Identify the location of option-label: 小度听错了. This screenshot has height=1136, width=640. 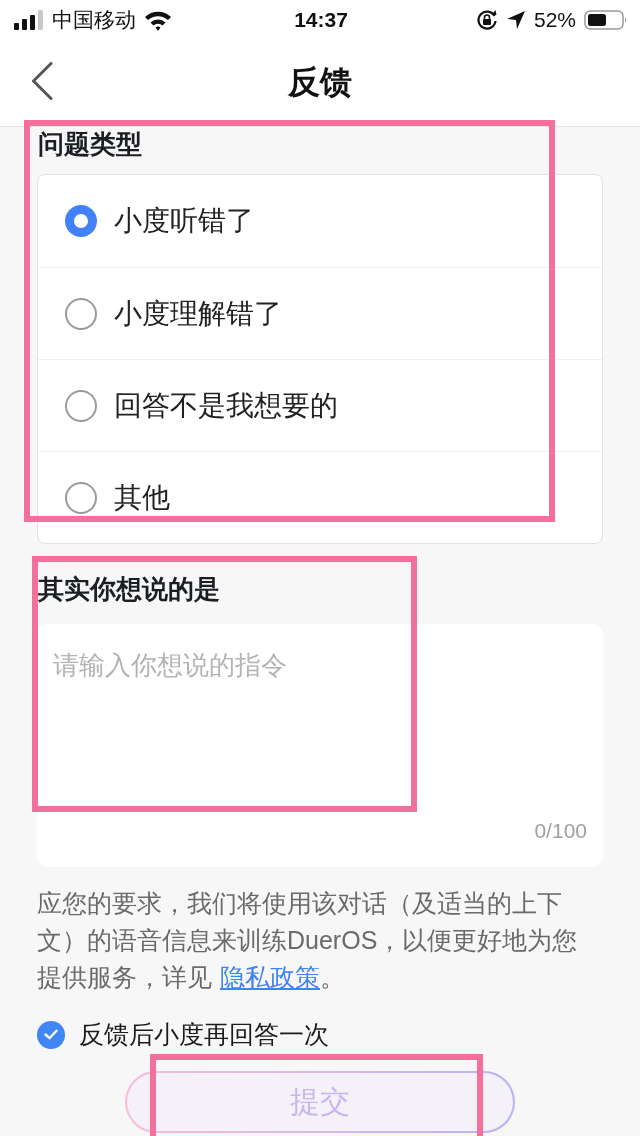
(184, 221).